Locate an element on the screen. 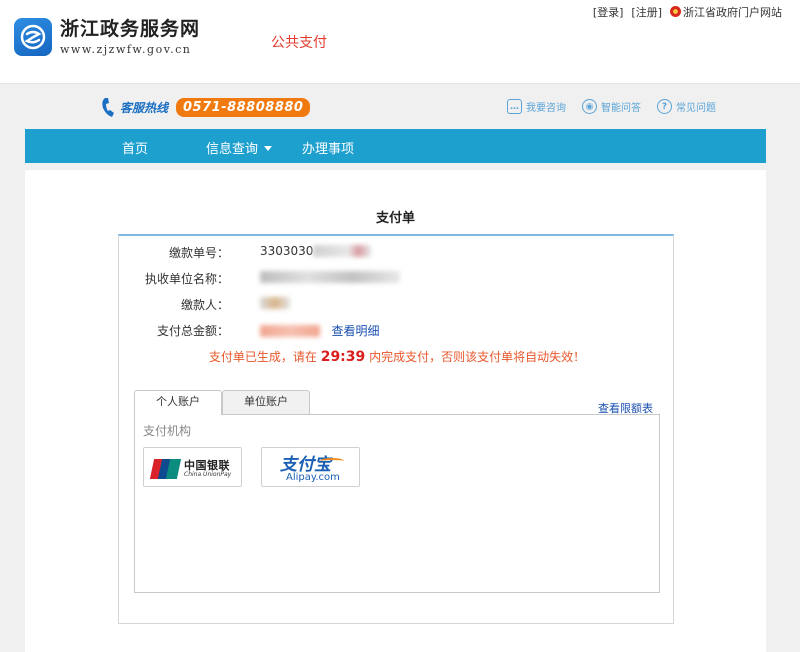 This screenshot has height=652, width=800. amount-value: 查看明细 is located at coordinates (319, 330).